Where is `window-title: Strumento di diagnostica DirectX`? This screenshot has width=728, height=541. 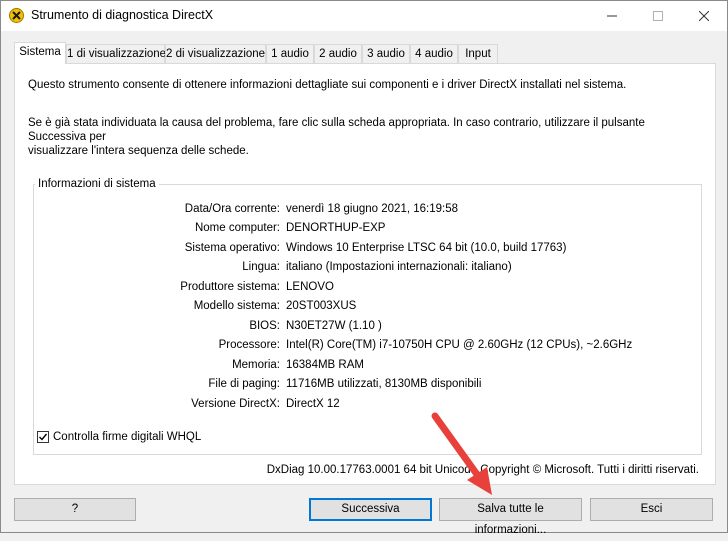 window-title: Strumento di diagnostica DirectX is located at coordinates (122, 15).